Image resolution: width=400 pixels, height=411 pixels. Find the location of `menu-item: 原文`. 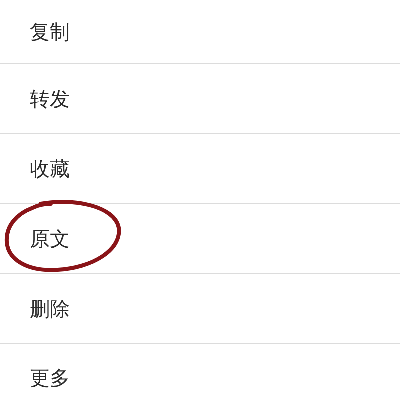

menu-item: 原文 is located at coordinates (50, 238).